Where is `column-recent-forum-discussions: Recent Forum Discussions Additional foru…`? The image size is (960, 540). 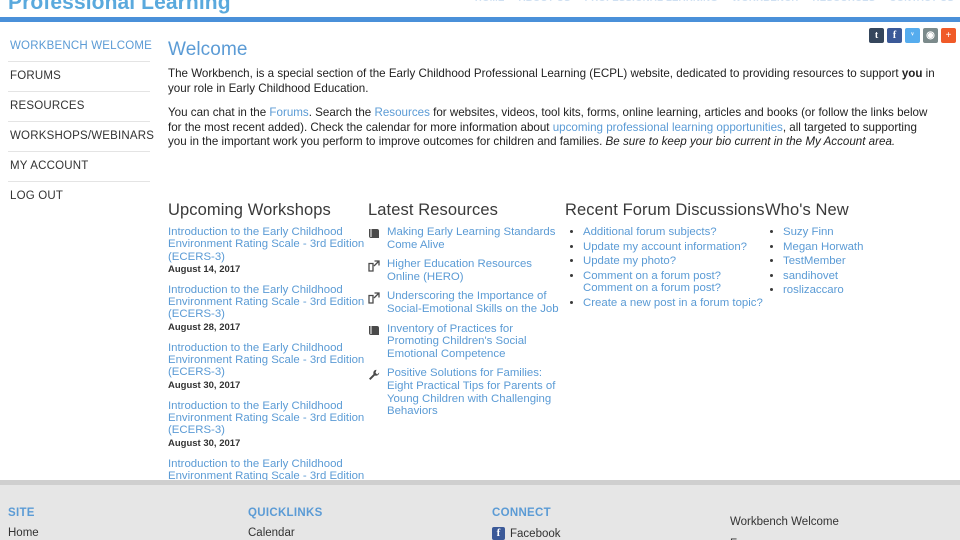 column-recent-forum-discussions: Recent Forum Discussions Additional foru… is located at coordinates (665, 357).